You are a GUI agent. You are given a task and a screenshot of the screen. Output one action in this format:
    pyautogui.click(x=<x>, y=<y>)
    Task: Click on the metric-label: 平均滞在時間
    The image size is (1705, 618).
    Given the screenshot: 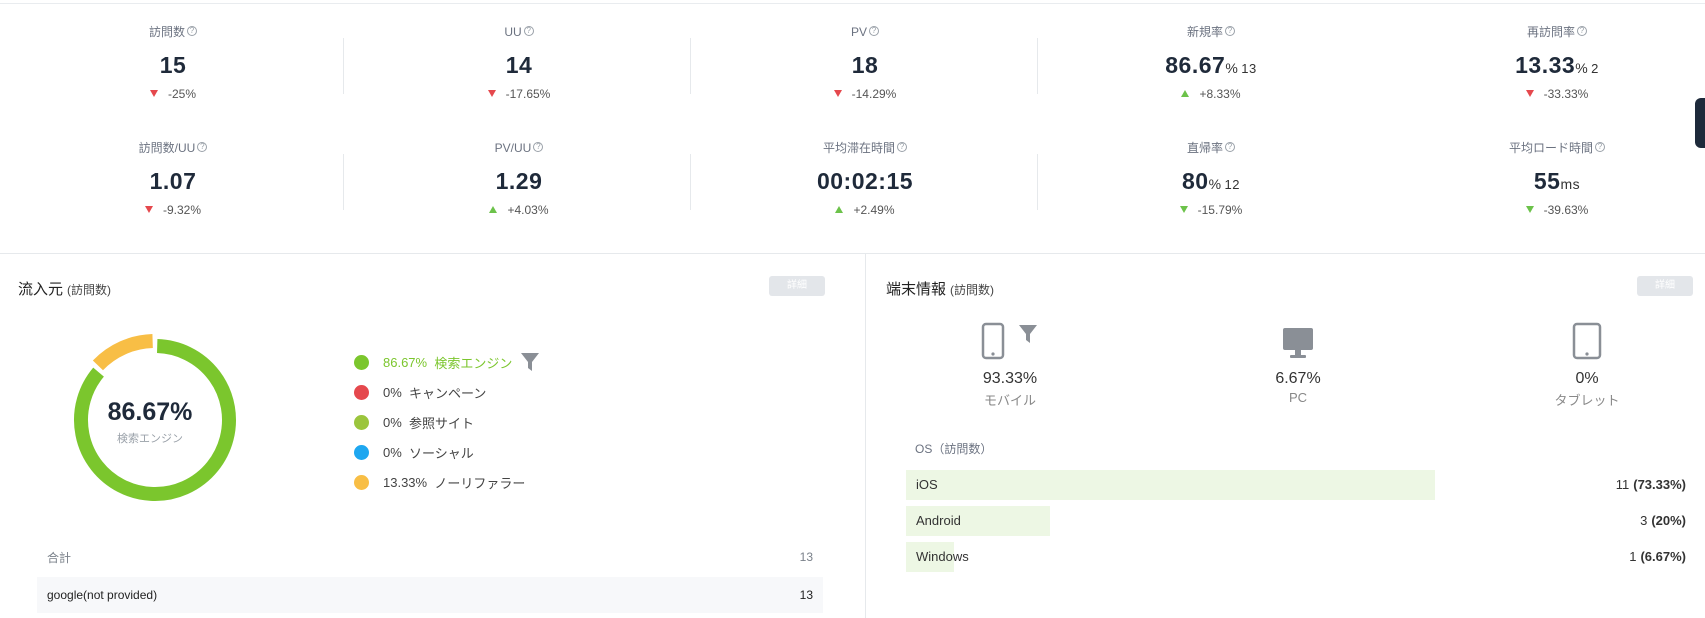 What is the action you would take?
    pyautogui.click(x=858, y=148)
    